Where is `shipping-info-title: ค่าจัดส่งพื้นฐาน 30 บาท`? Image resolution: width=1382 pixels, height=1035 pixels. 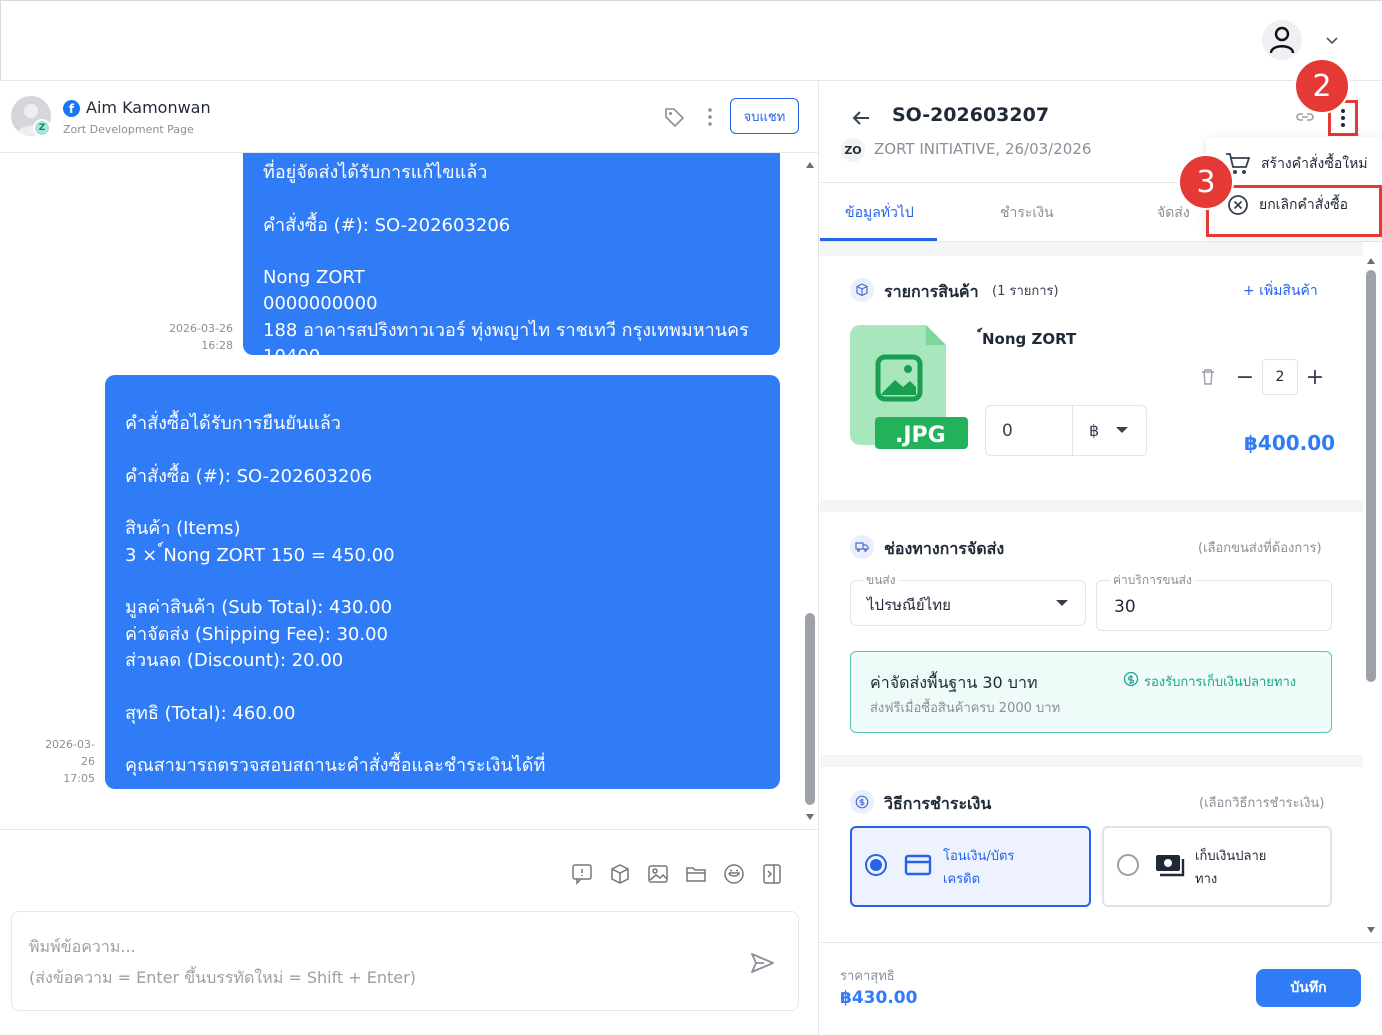 shipping-info-title: ค่าจัดส่งพื้นฐาน 30 บาท is located at coordinates (954, 682).